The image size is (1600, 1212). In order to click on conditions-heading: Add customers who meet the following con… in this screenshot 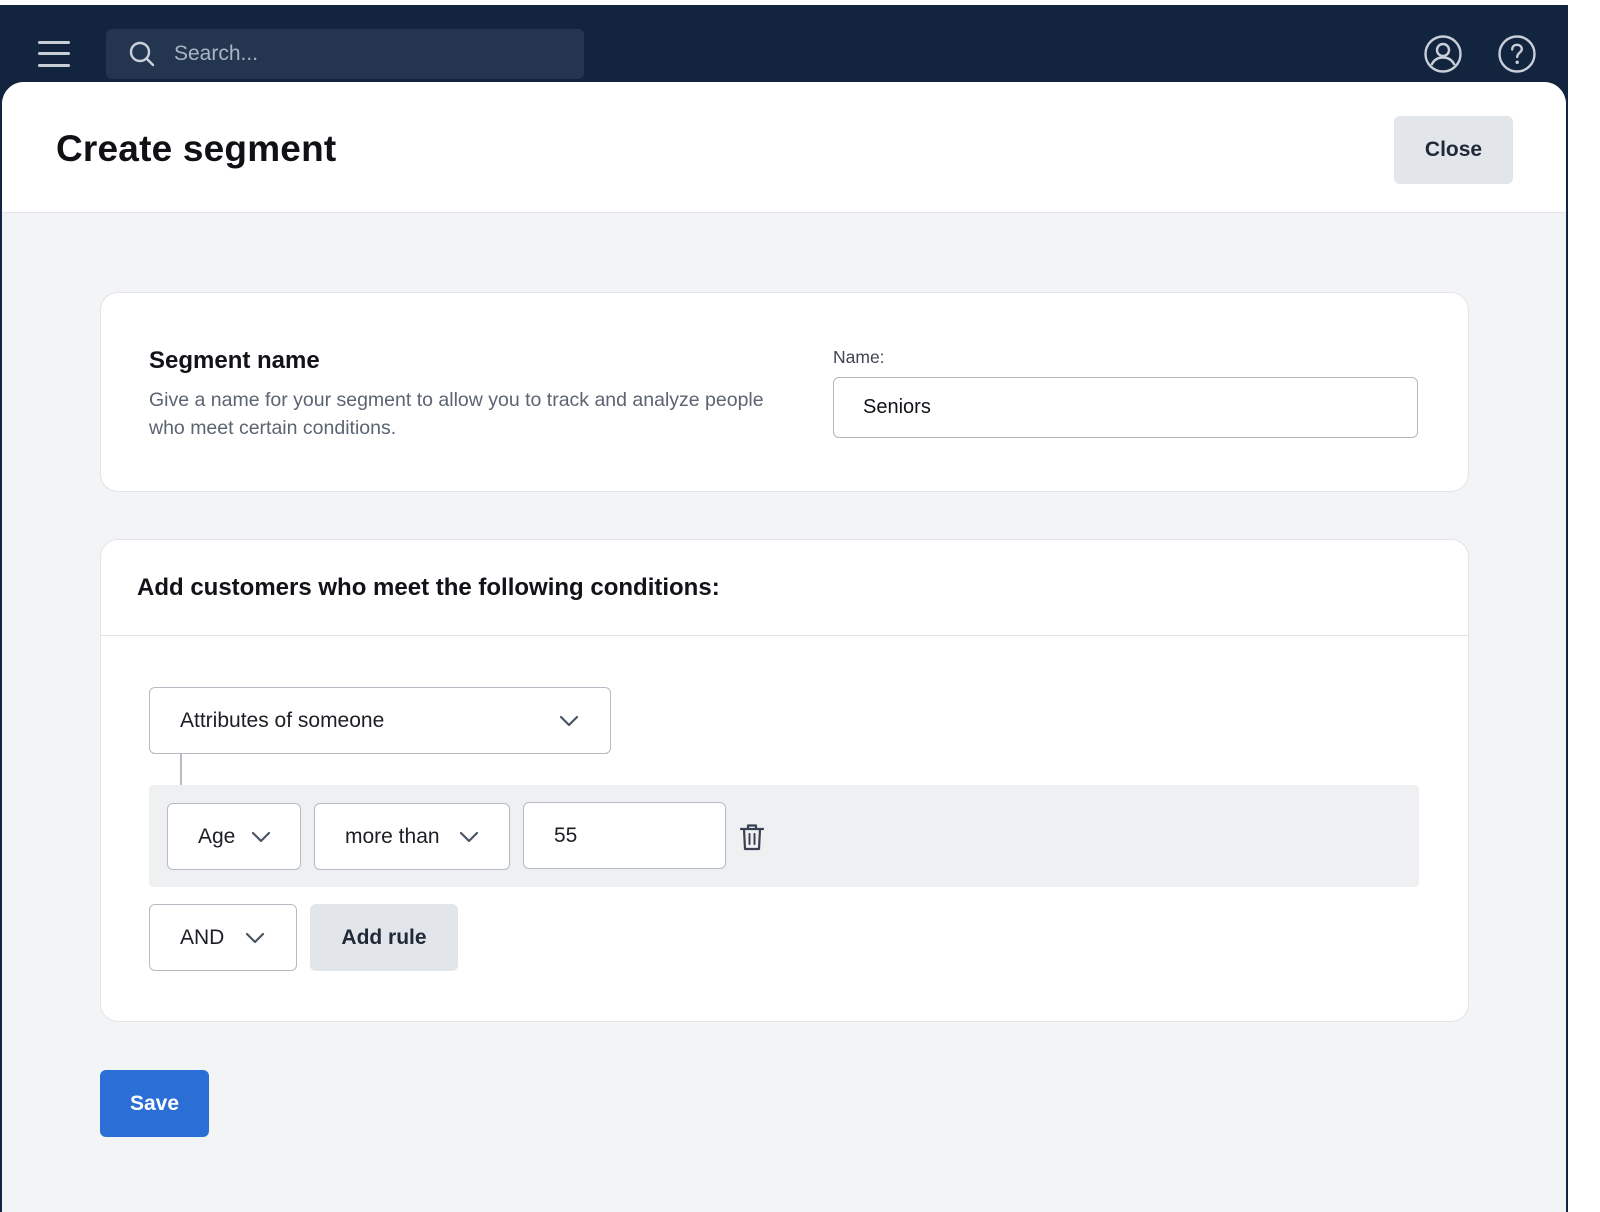, I will do `click(428, 587)`.